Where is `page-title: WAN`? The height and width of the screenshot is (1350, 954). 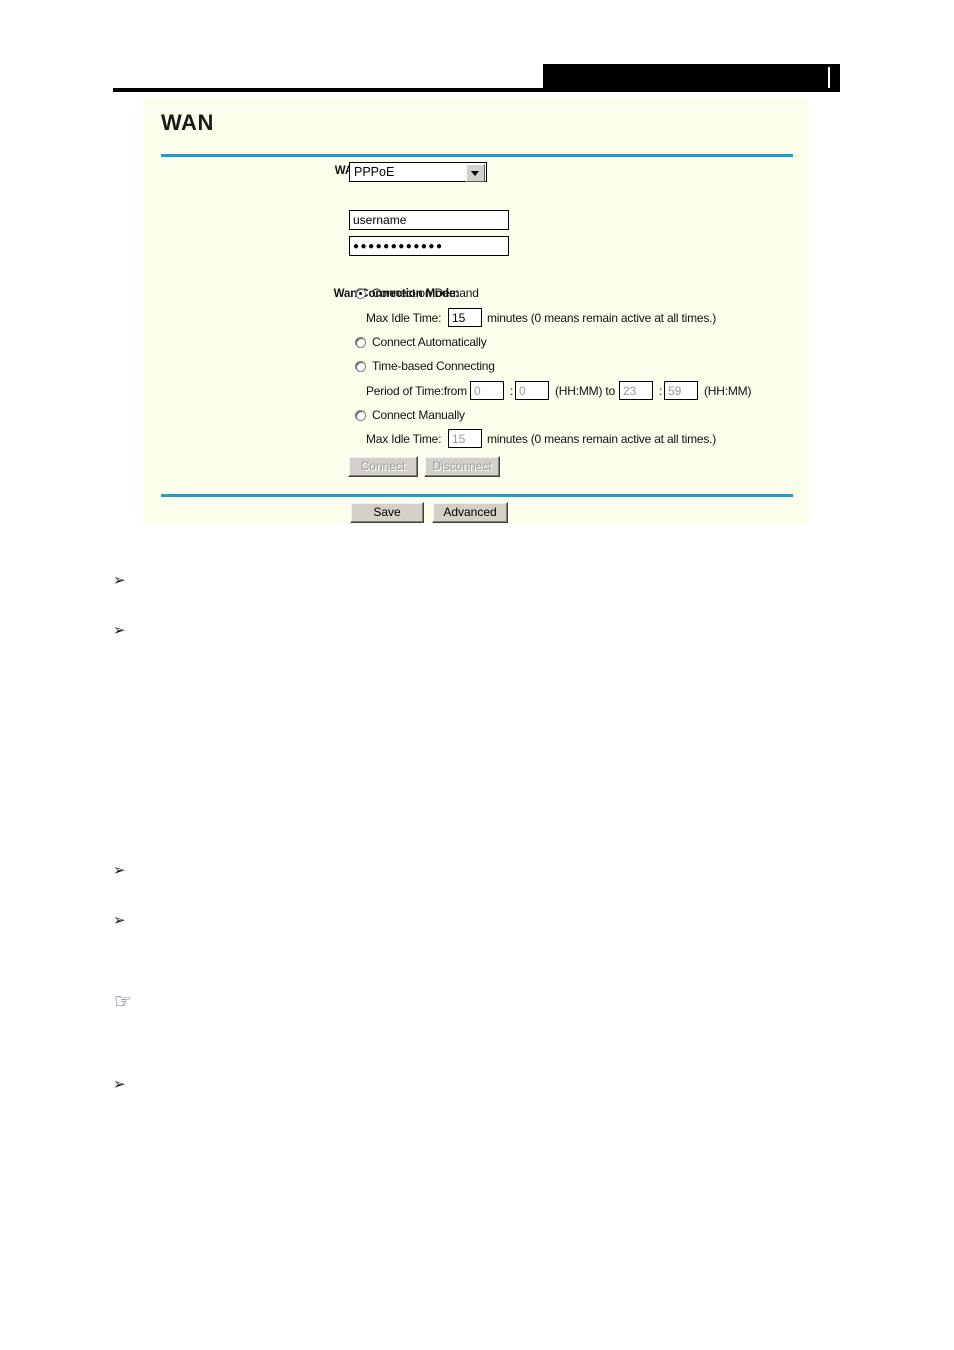 page-title: WAN is located at coordinates (187, 122).